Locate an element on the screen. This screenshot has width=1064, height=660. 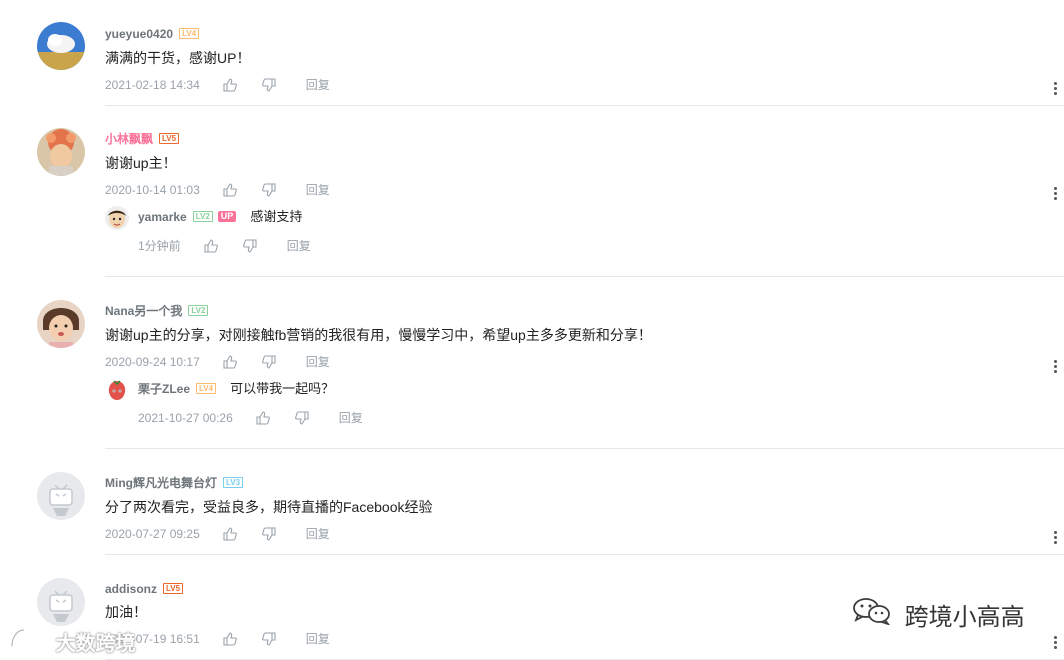
timestamp: 2021-10-27 00:26 is located at coordinates (185, 417).